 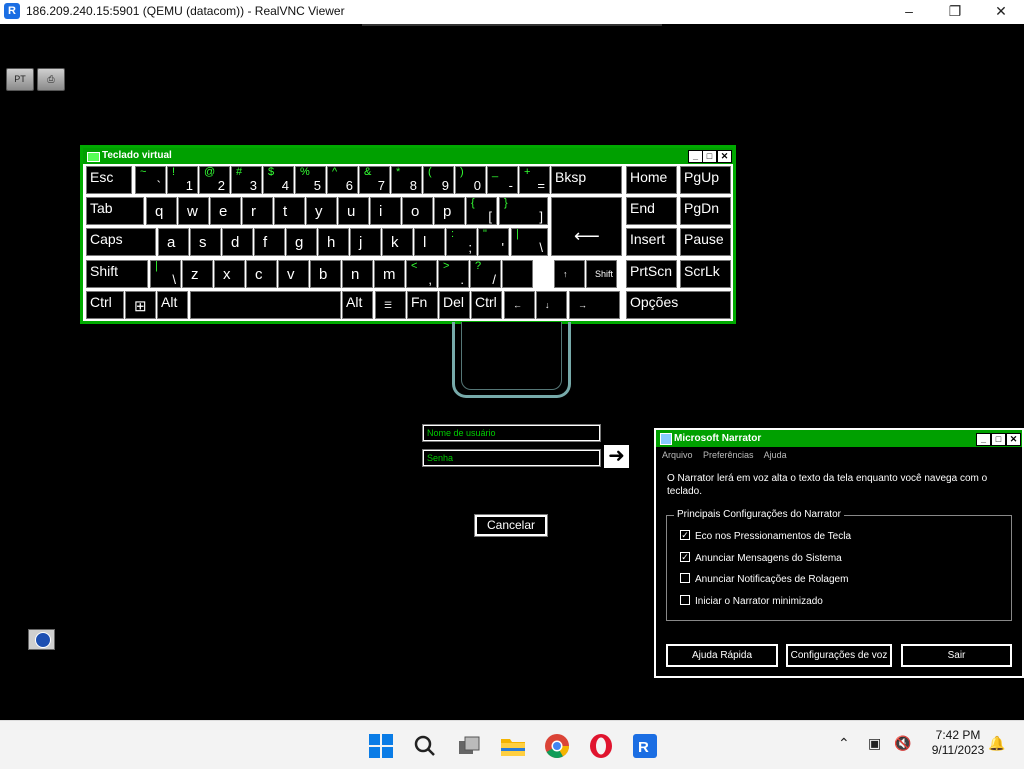 What do you see at coordinates (724, 156) in the screenshot?
I see `keyboard-close-button: ✕` at bounding box center [724, 156].